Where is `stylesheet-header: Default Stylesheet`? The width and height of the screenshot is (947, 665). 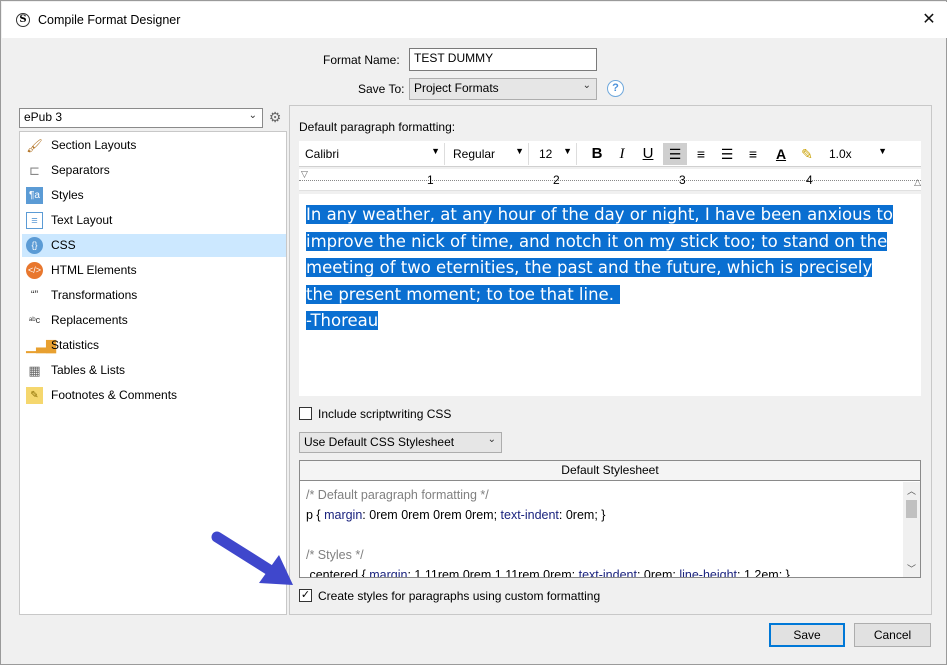 stylesheet-header: Default Stylesheet is located at coordinates (610, 471).